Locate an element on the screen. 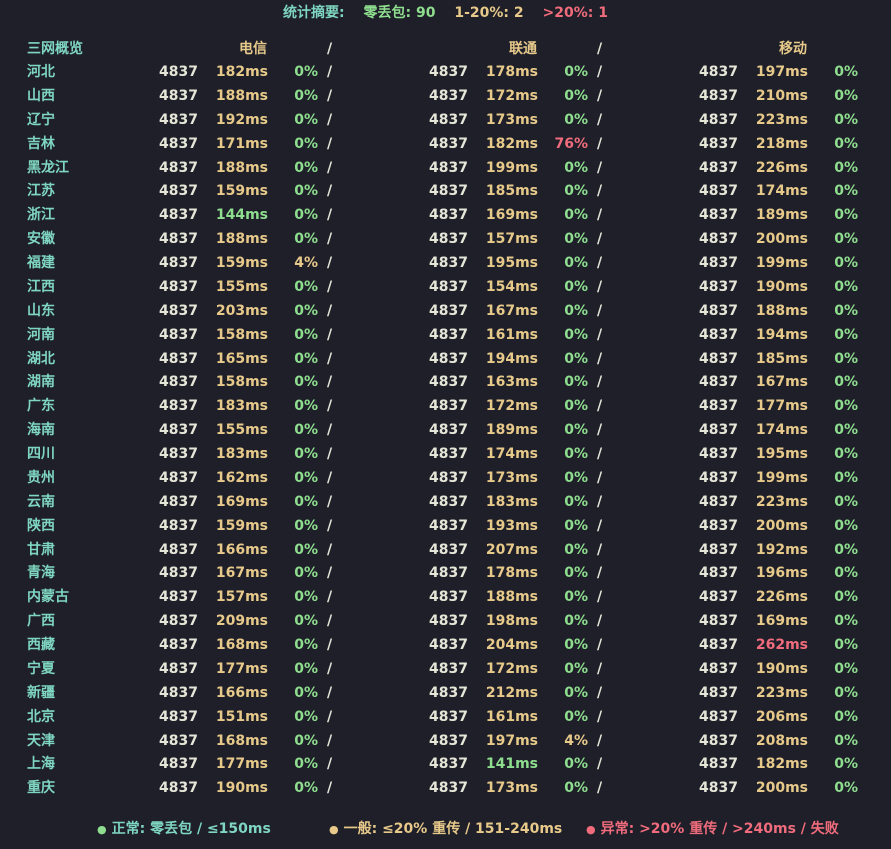 This screenshot has width=891, height=849. cu-latency: 189ms is located at coordinates (511, 430).